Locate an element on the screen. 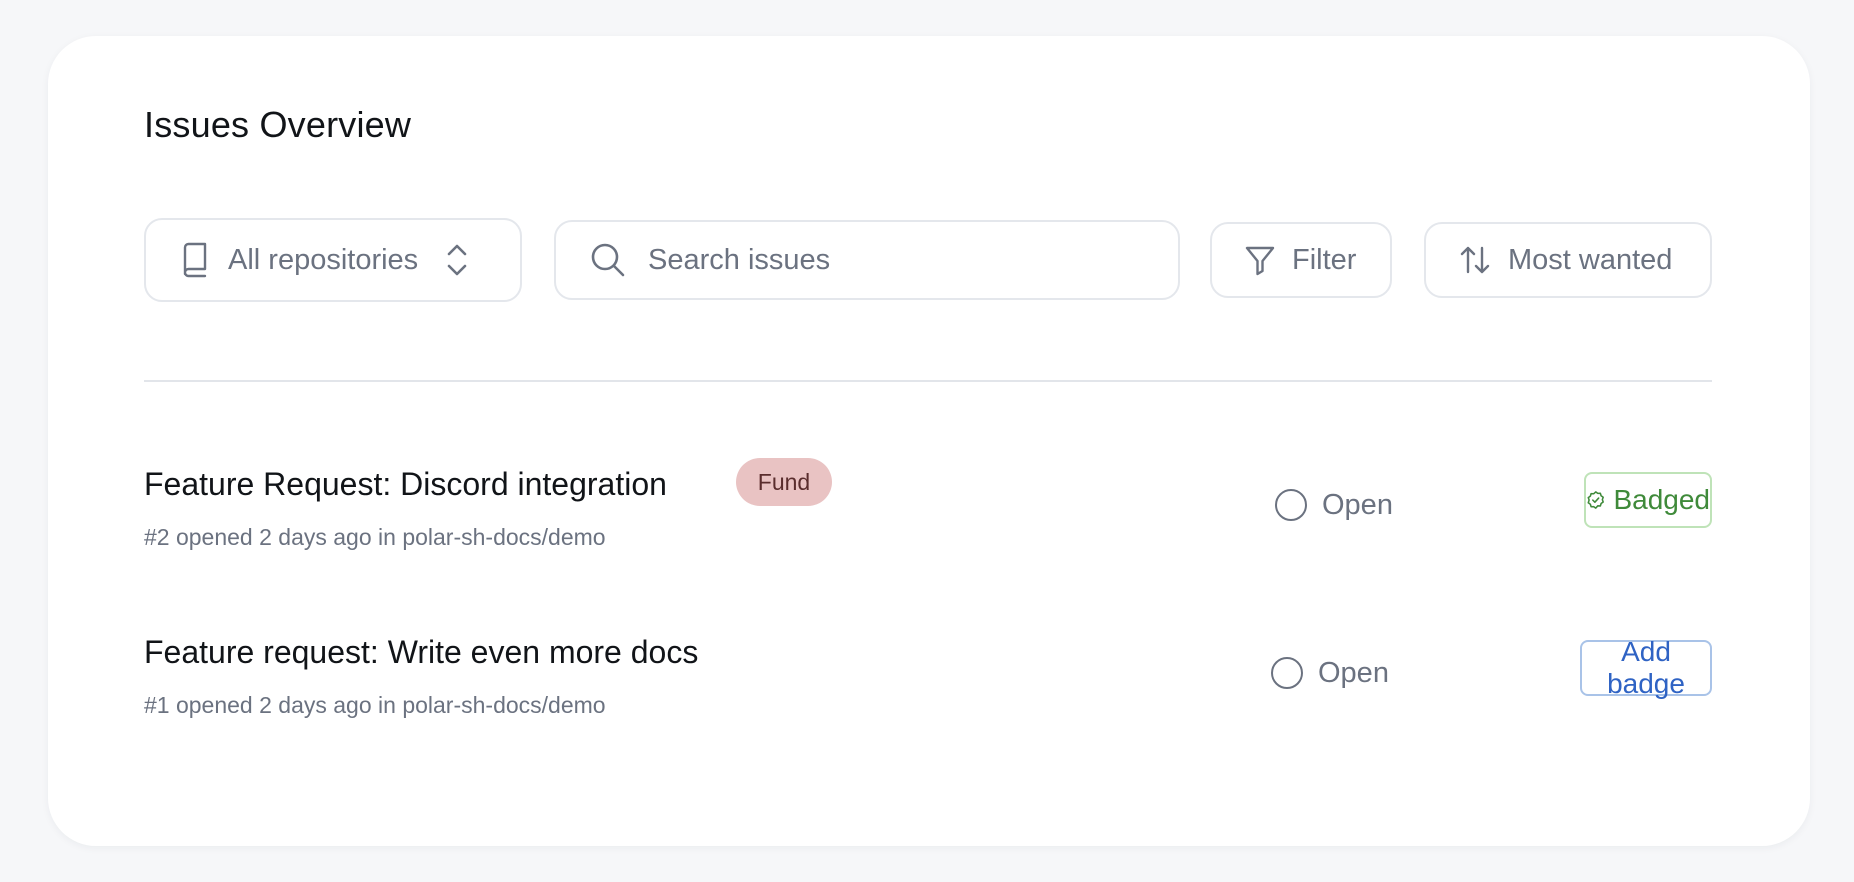  sort-button: Most wanted is located at coordinates (1568, 260).